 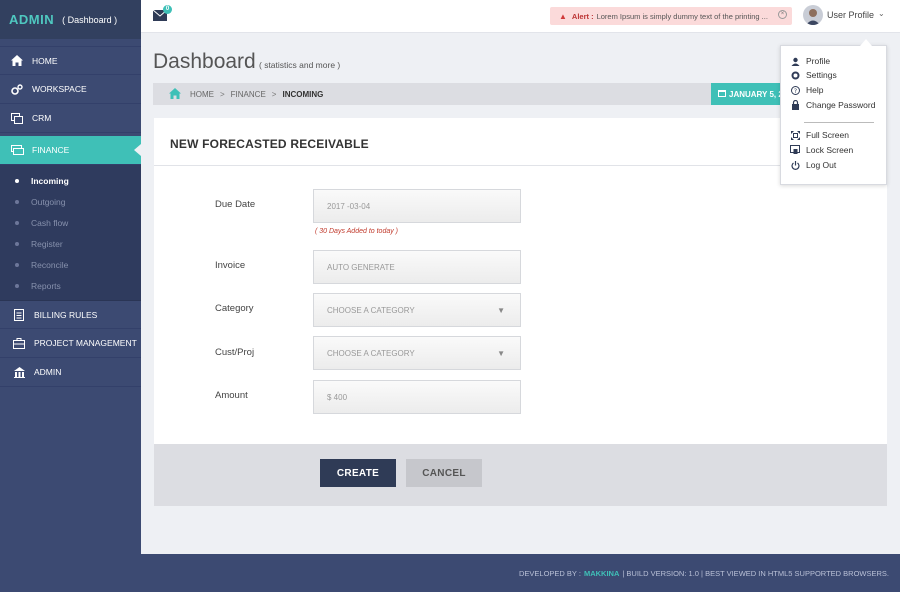 What do you see at coordinates (563, 16) in the screenshot?
I see `warning-icon: ▲` at bounding box center [563, 16].